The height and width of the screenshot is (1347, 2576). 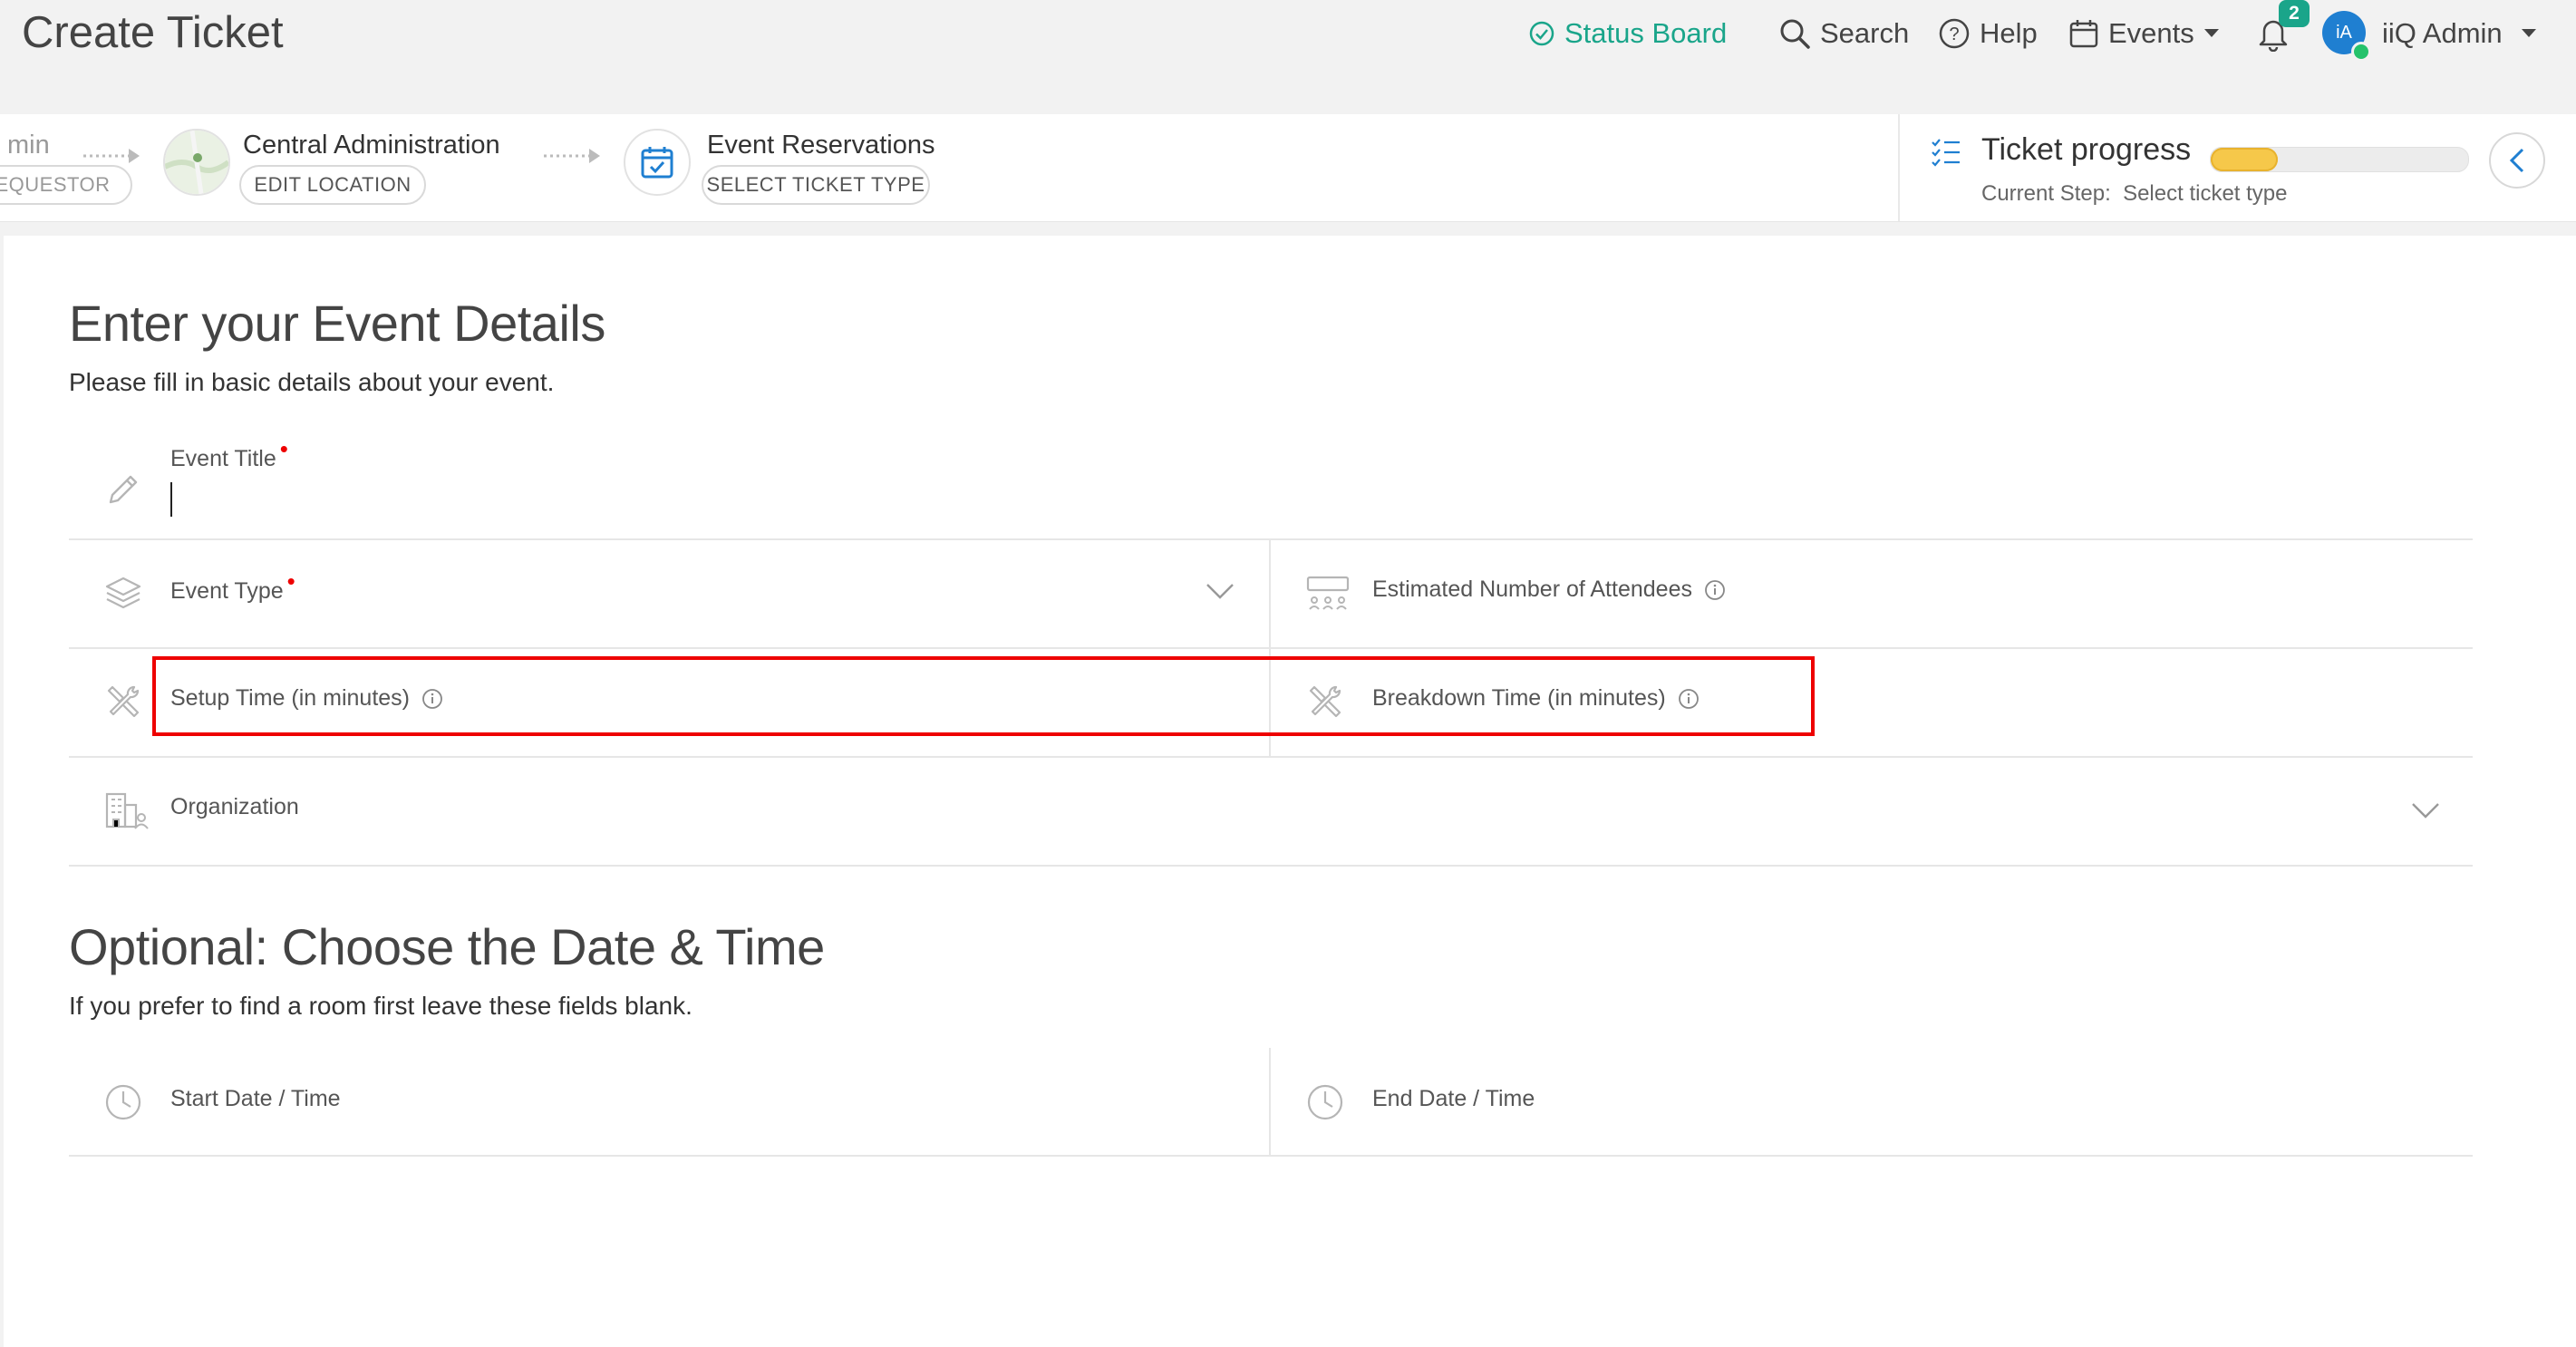 What do you see at coordinates (2086, 150) in the screenshot?
I see `ticket-progress-title: Ticket progress` at bounding box center [2086, 150].